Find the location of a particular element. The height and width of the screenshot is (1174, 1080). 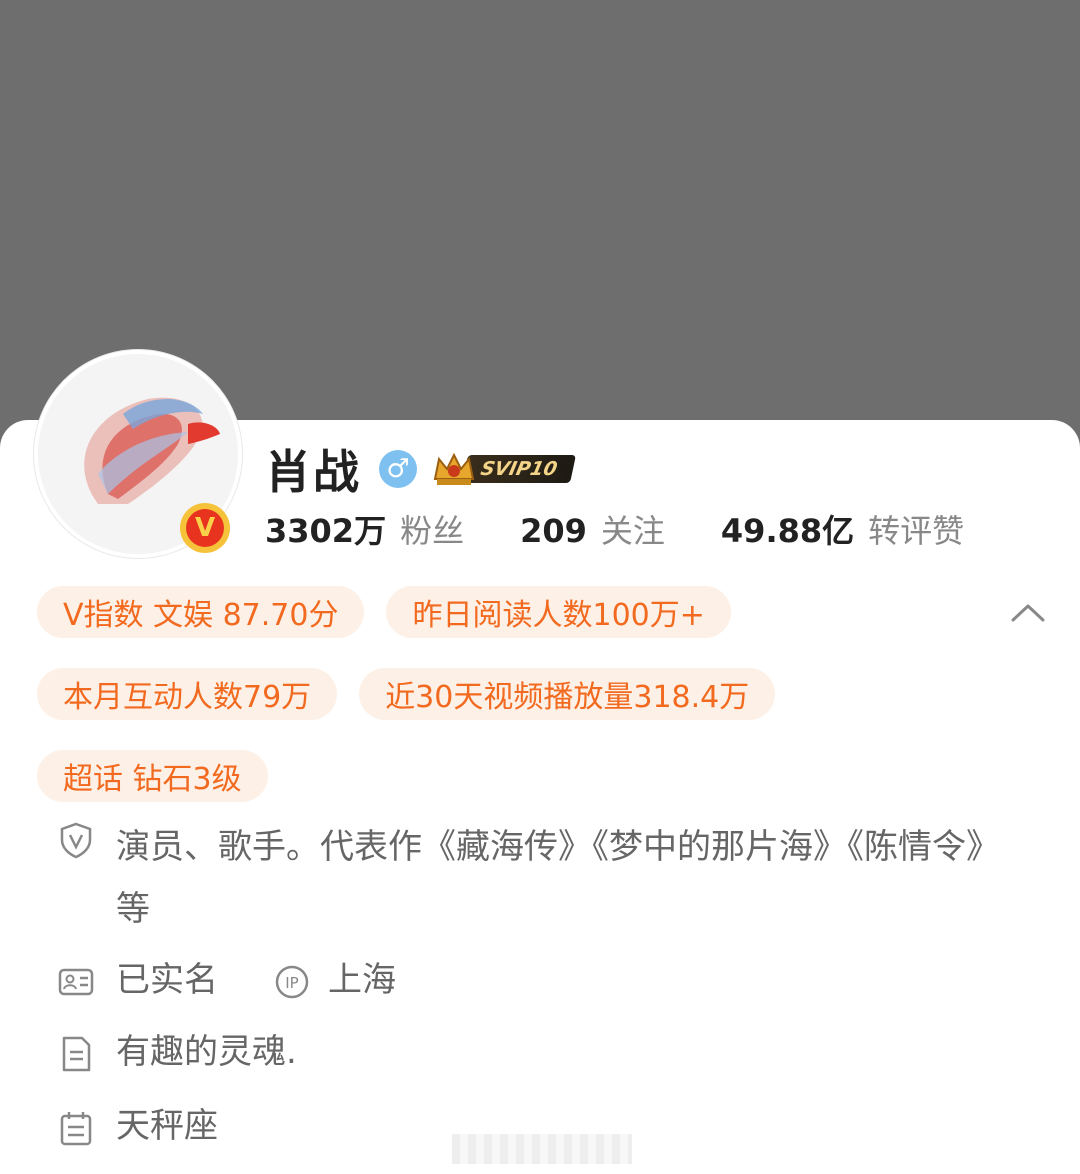

tag-row: 超话 钻石3级 is located at coordinates (417, 776).